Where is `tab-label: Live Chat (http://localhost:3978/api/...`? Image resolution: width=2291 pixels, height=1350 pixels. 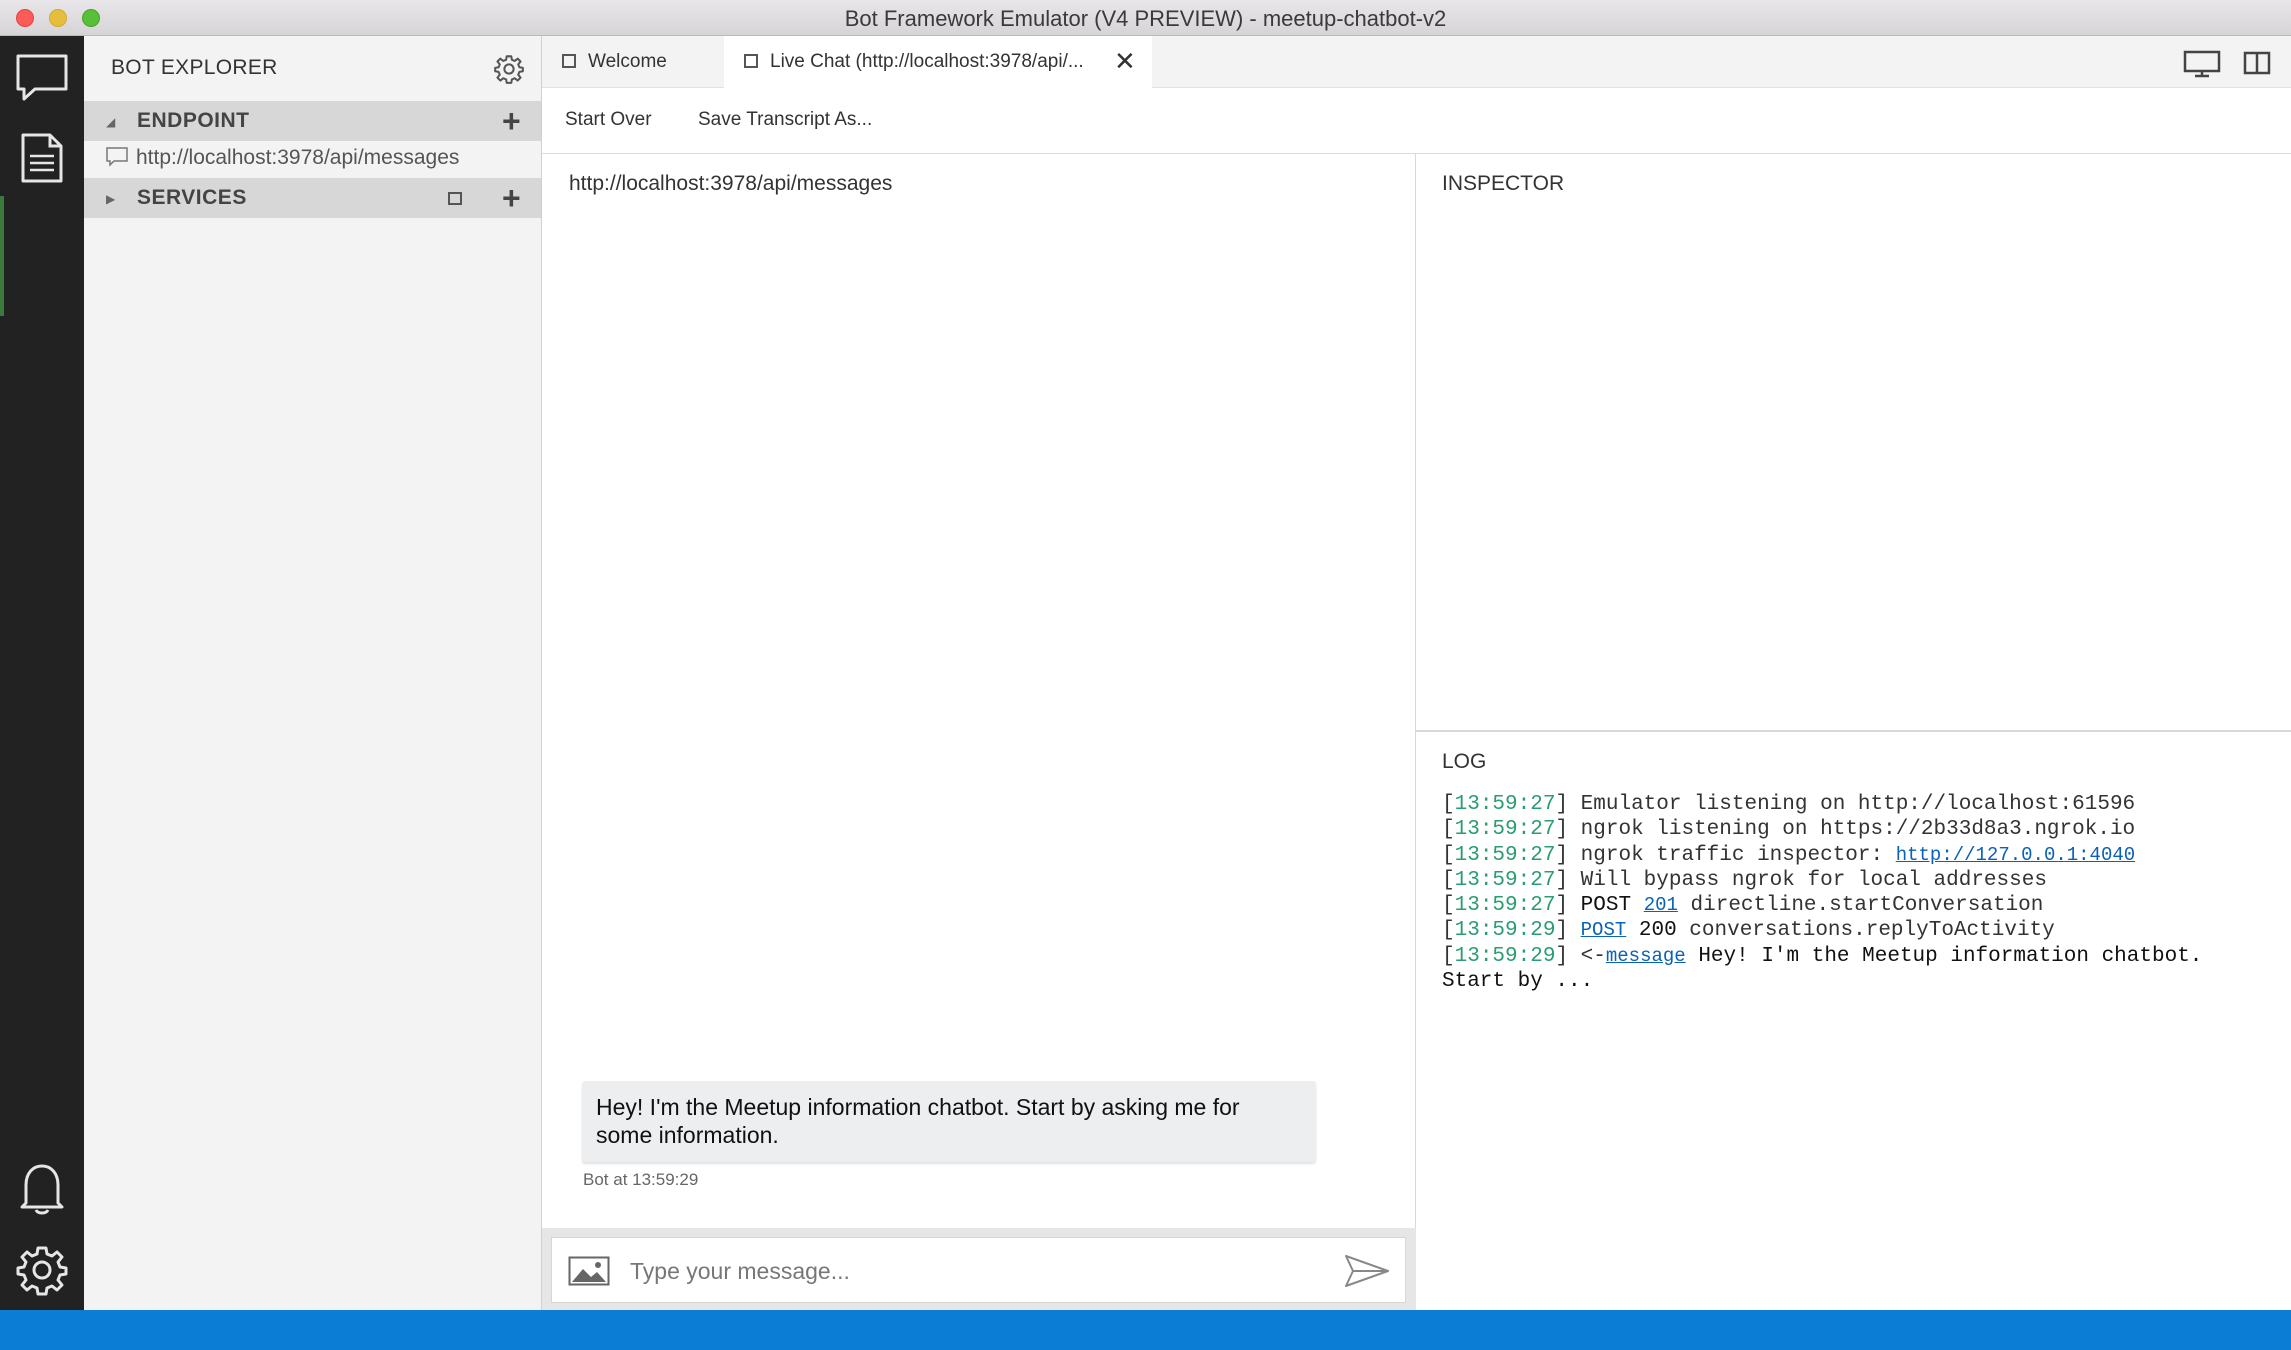 tab-label: Live Chat (http://localhost:3978/api/... is located at coordinates (927, 61).